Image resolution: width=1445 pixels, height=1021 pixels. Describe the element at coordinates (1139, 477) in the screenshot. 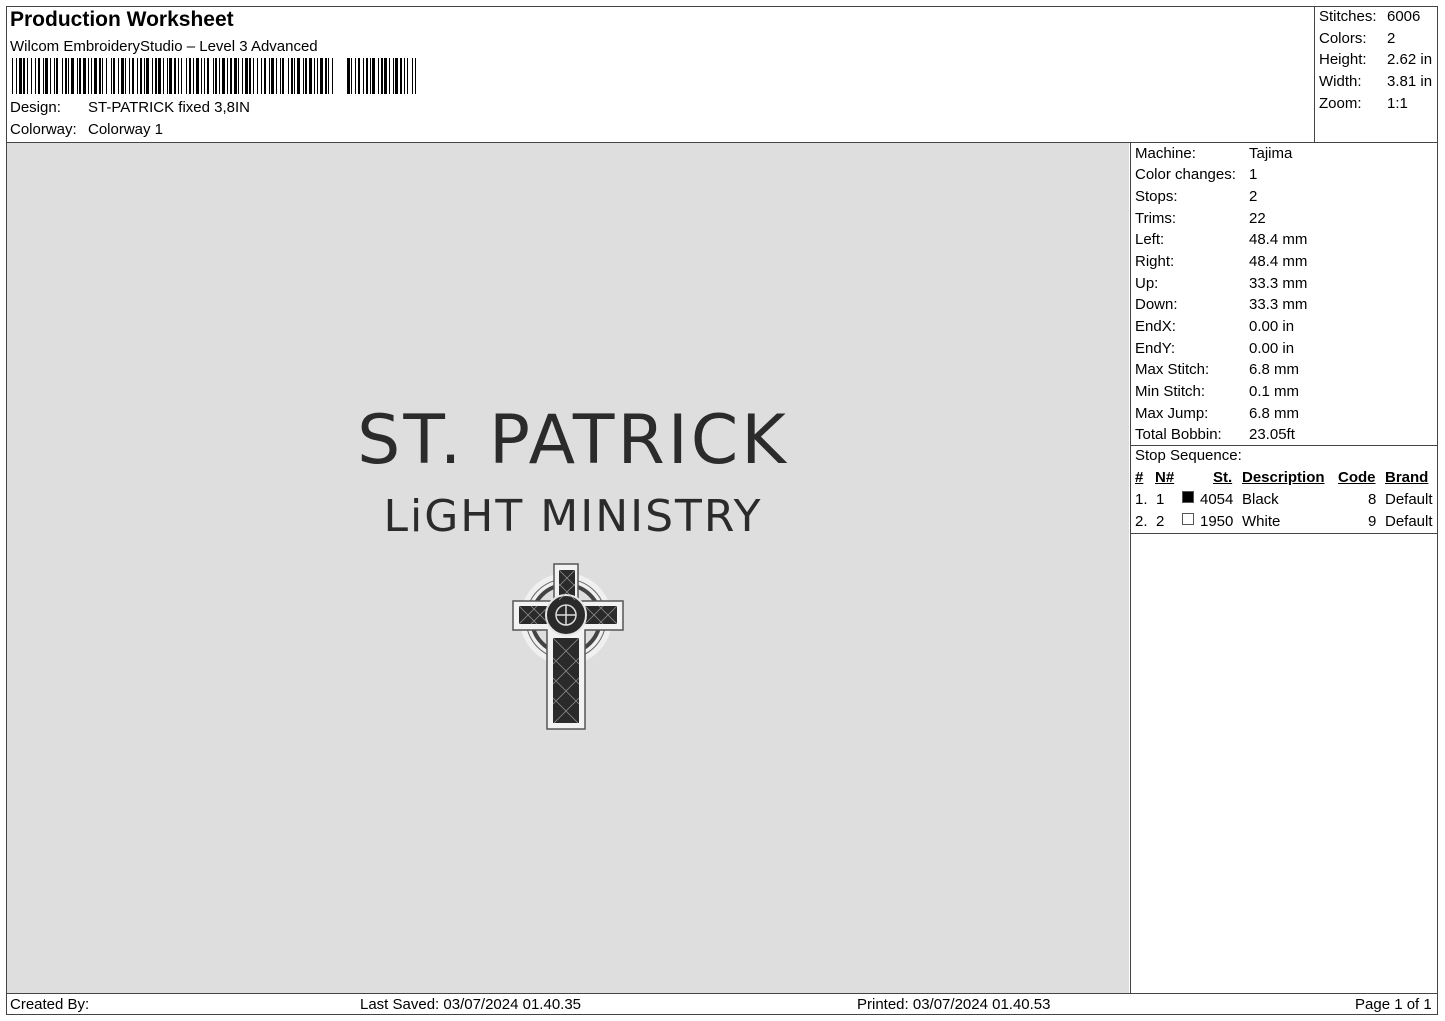

I see `col-header-num: #` at that location.